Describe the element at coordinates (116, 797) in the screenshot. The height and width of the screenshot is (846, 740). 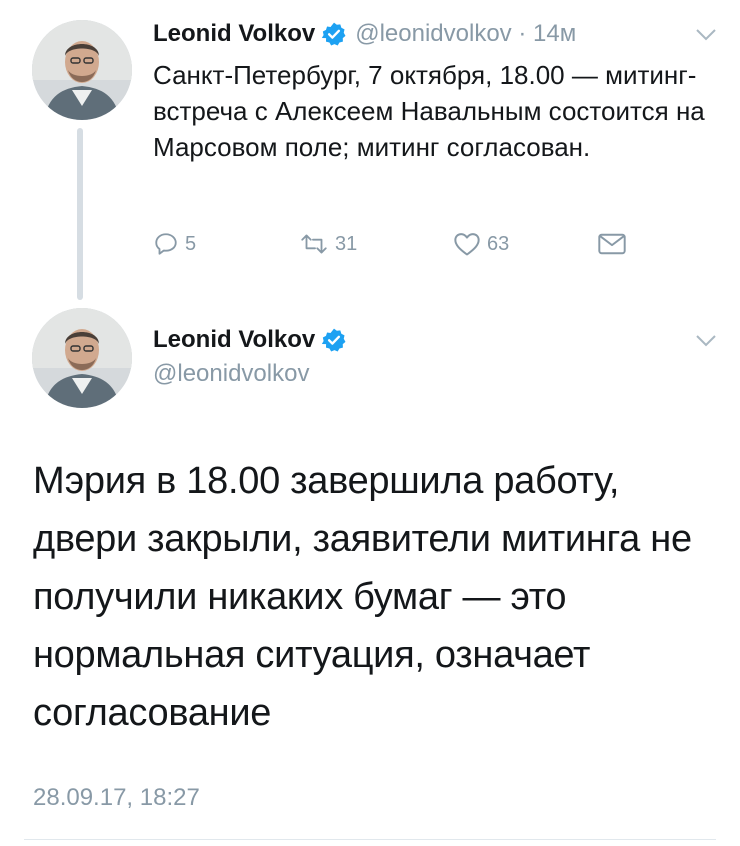
I see `tweet-timestamp: 28.09.17, 18:27` at that location.